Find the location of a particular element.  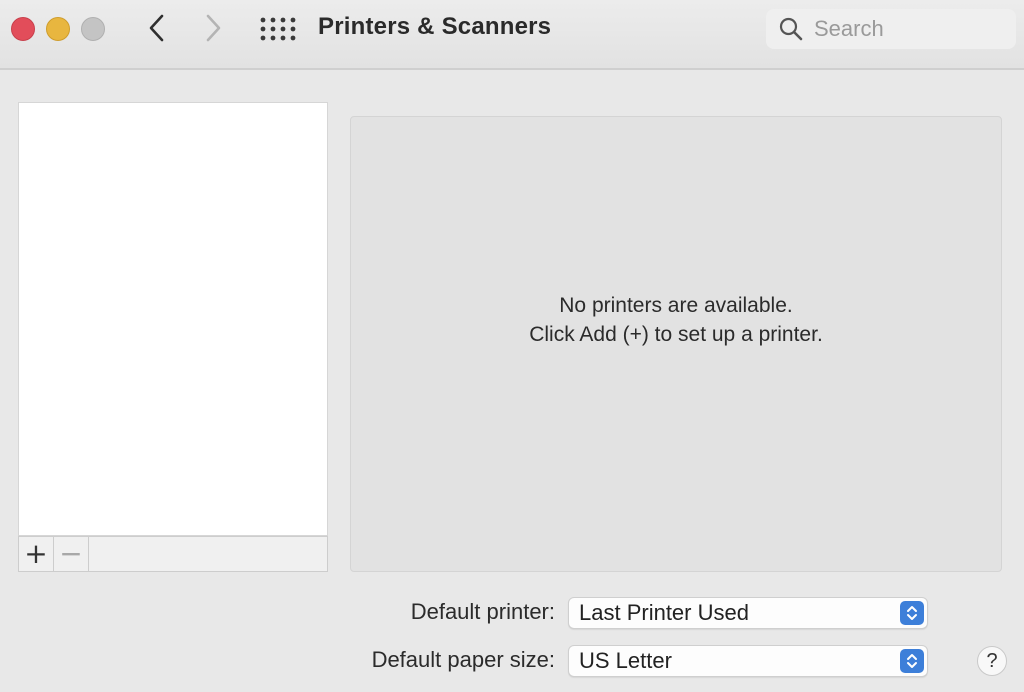

empty-state-line-2: Click Add (+) to set up a printer. is located at coordinates (676, 334).